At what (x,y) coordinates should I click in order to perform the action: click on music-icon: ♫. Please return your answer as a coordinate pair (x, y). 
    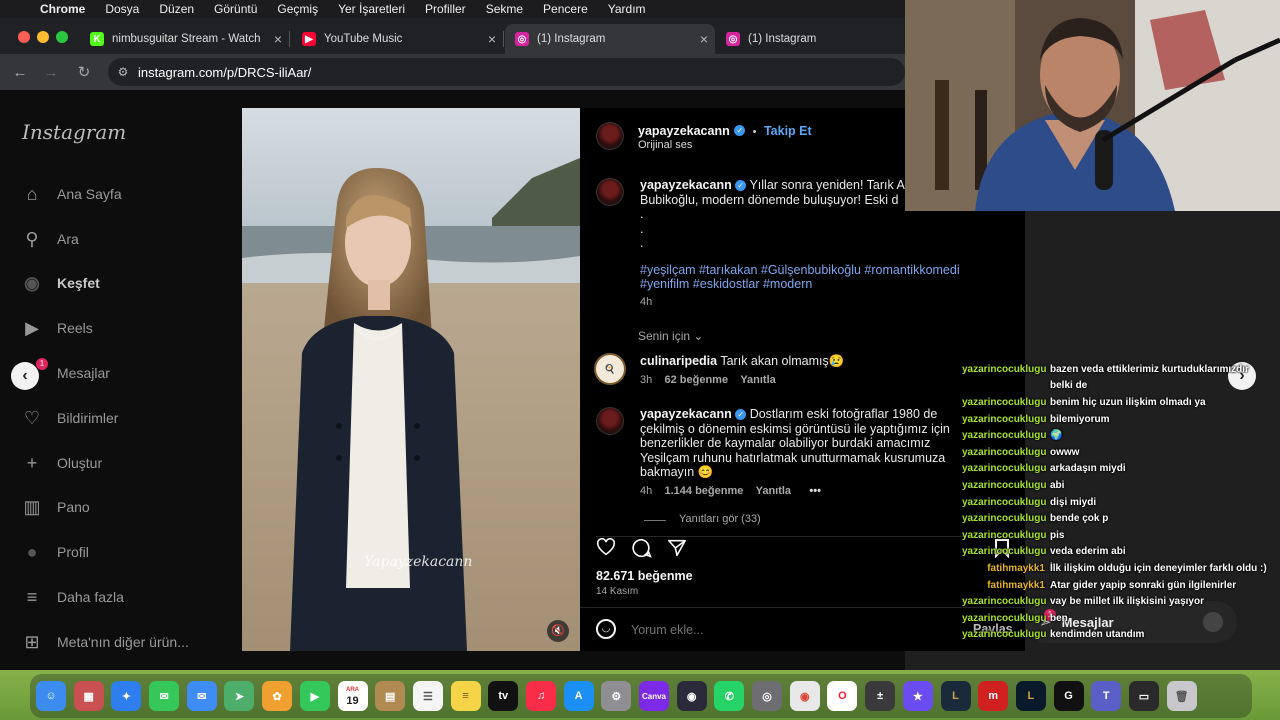
    Looking at the image, I should click on (540, 696).